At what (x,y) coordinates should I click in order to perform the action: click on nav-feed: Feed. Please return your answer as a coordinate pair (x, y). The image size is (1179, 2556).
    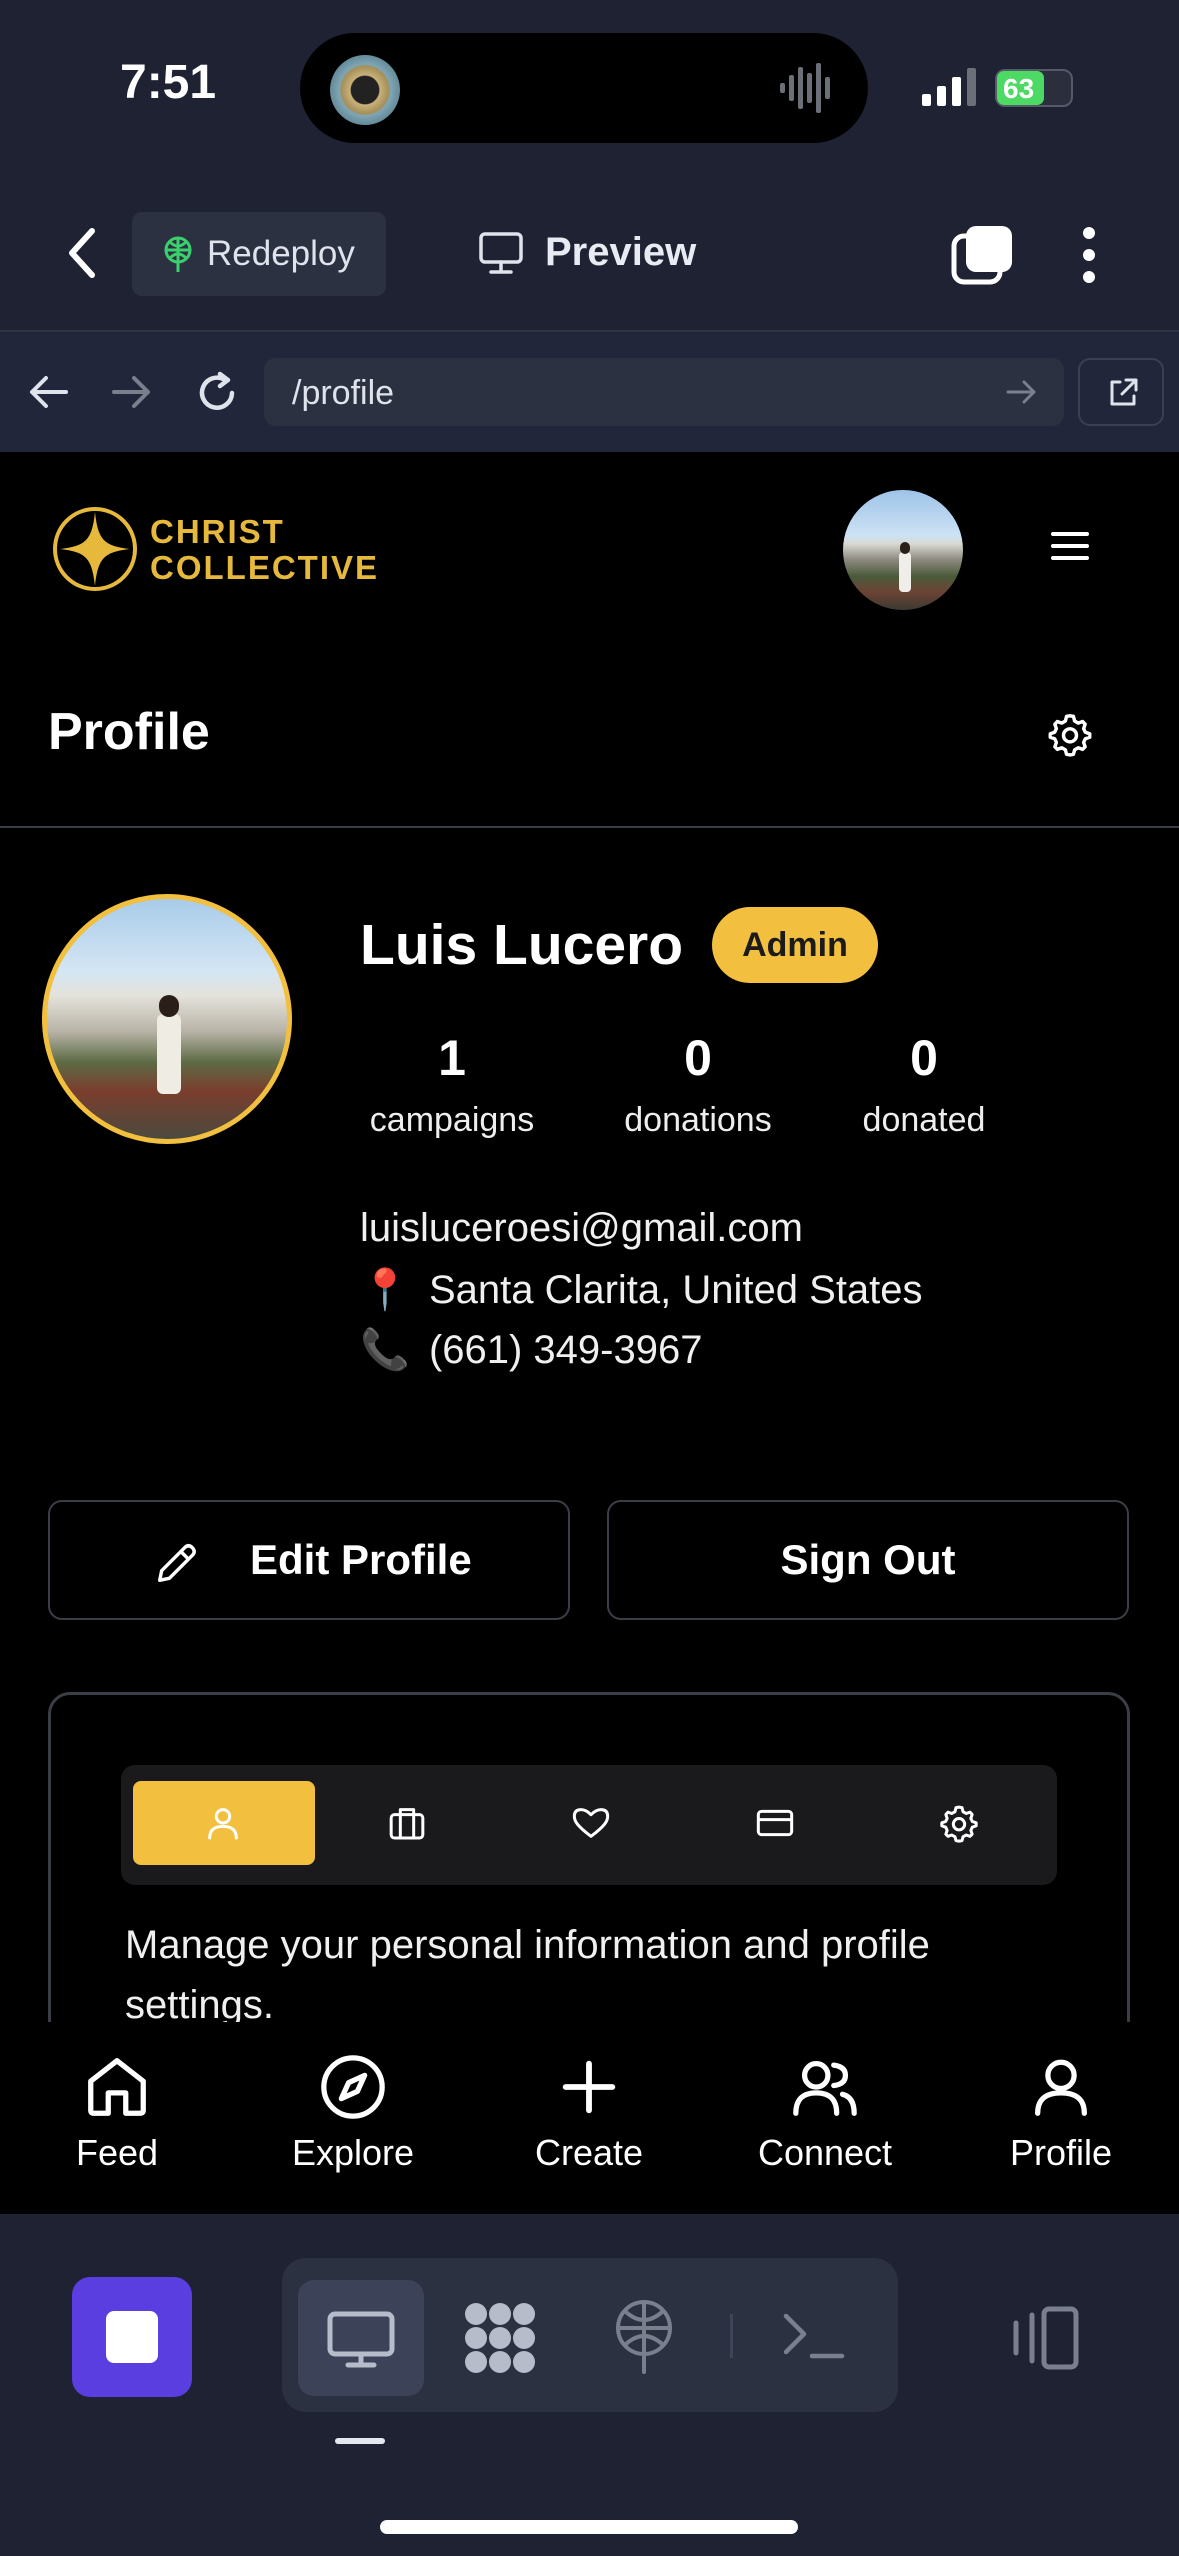
    Looking at the image, I should click on (117, 2113).